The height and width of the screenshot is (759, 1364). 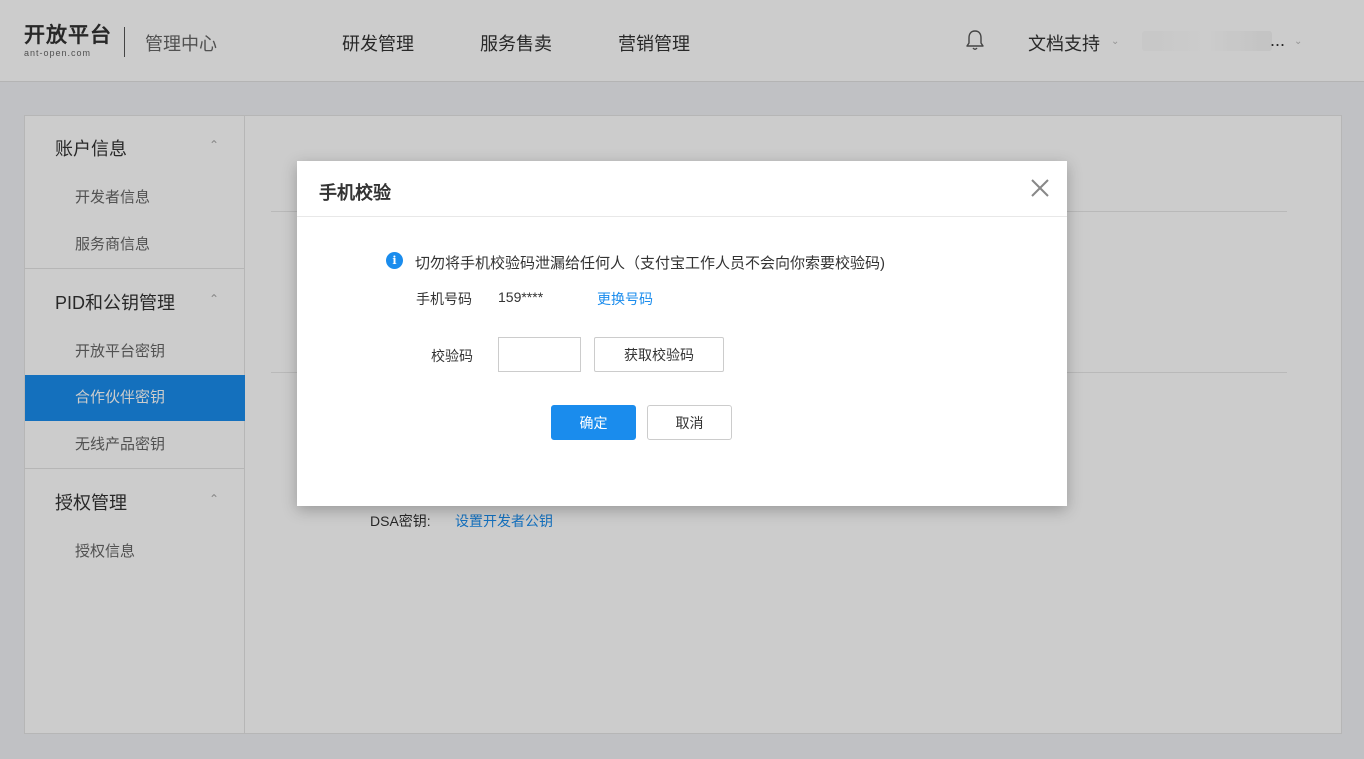 What do you see at coordinates (1040, 188) in the screenshot?
I see `close-icon` at bounding box center [1040, 188].